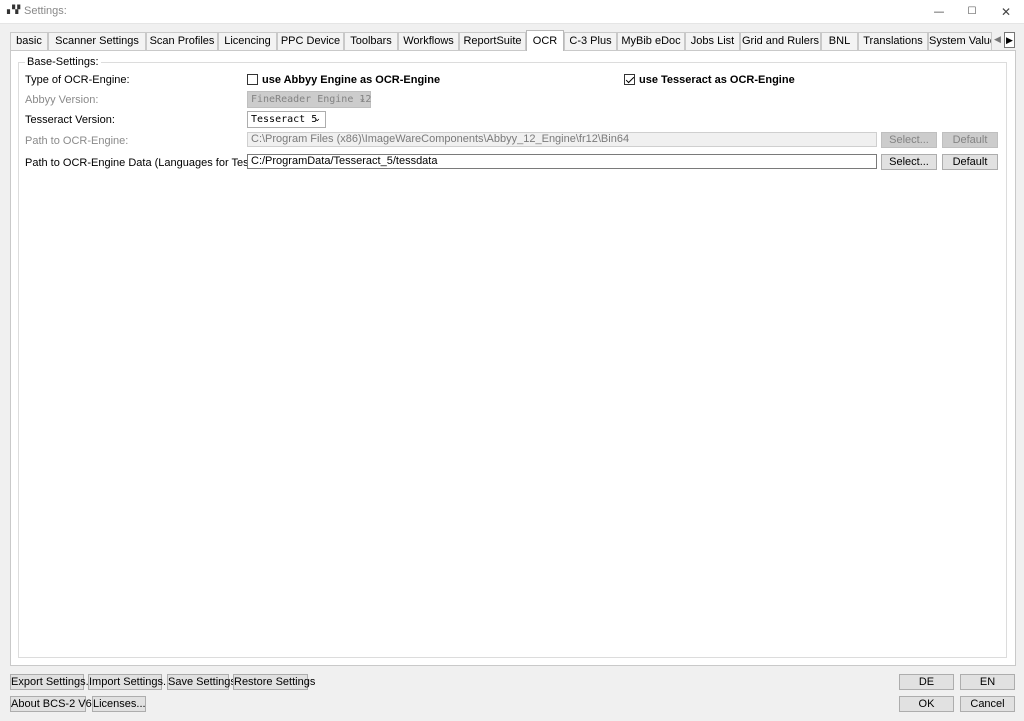  Describe the element at coordinates (201, 682) in the screenshot. I see `save-settings-button: Save Settings` at that location.